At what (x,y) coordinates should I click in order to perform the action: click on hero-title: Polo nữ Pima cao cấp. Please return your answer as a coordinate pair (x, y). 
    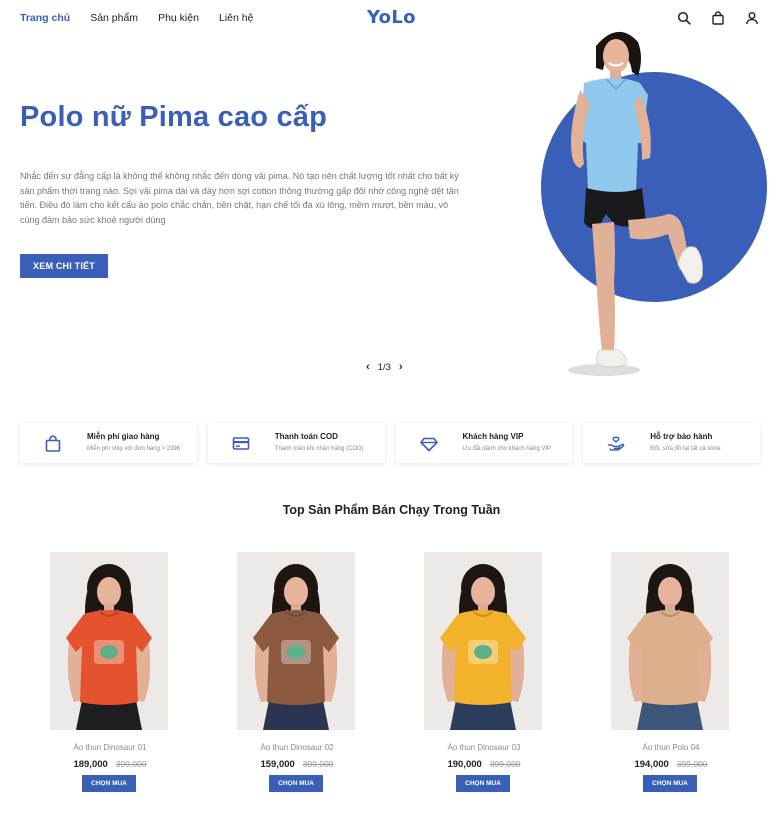
    Looking at the image, I should click on (174, 117).